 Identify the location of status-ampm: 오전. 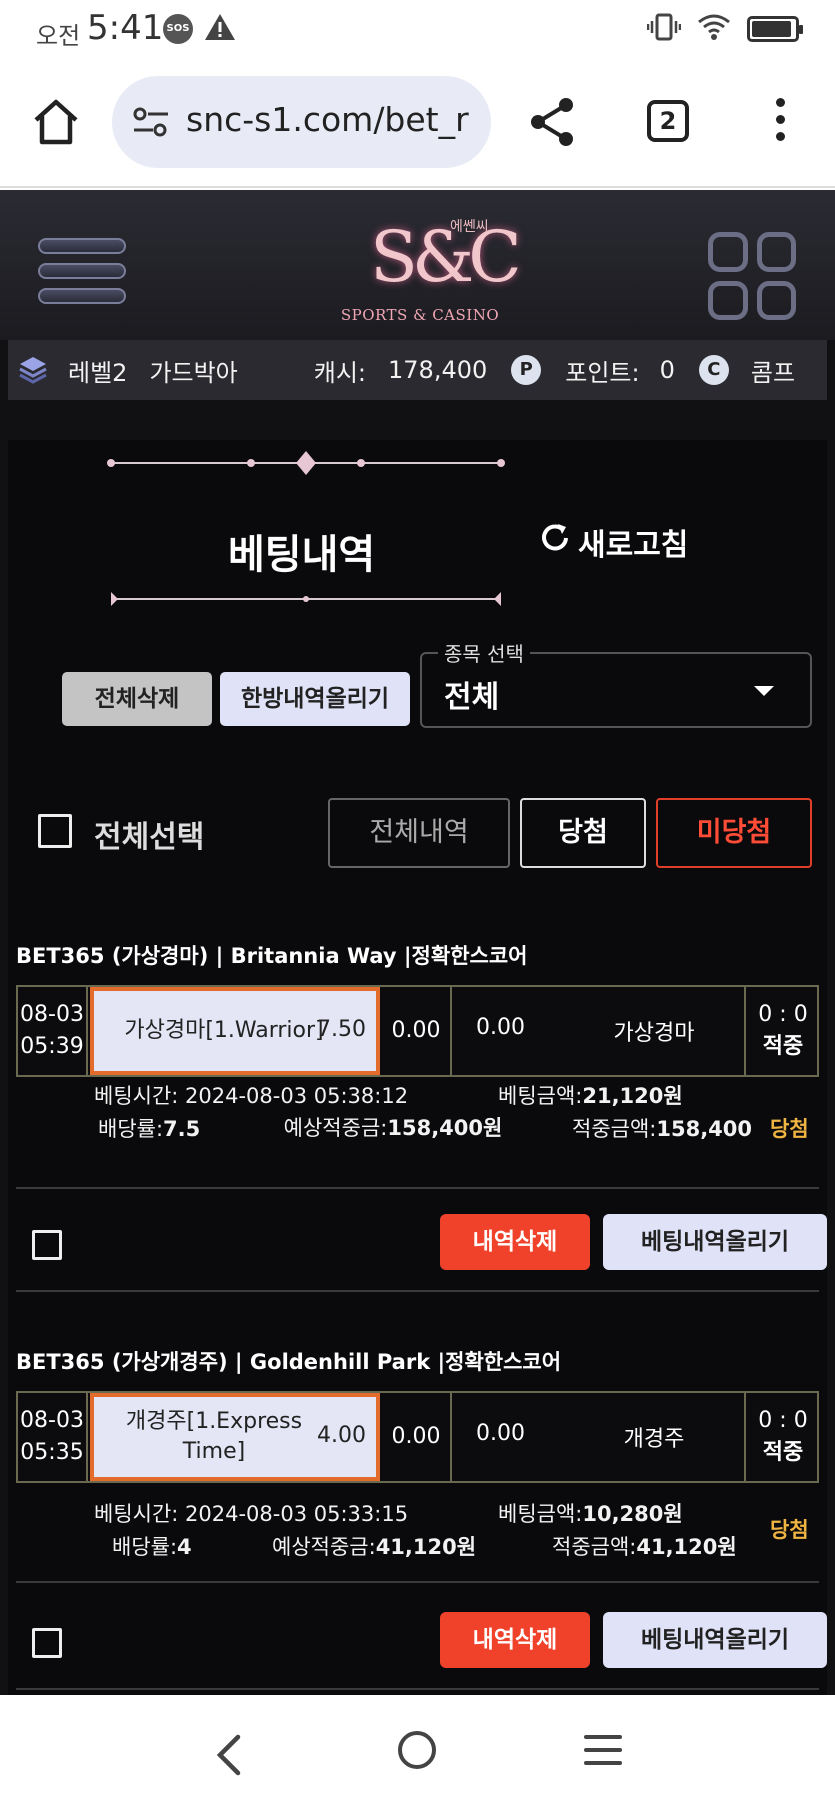
(58, 36).